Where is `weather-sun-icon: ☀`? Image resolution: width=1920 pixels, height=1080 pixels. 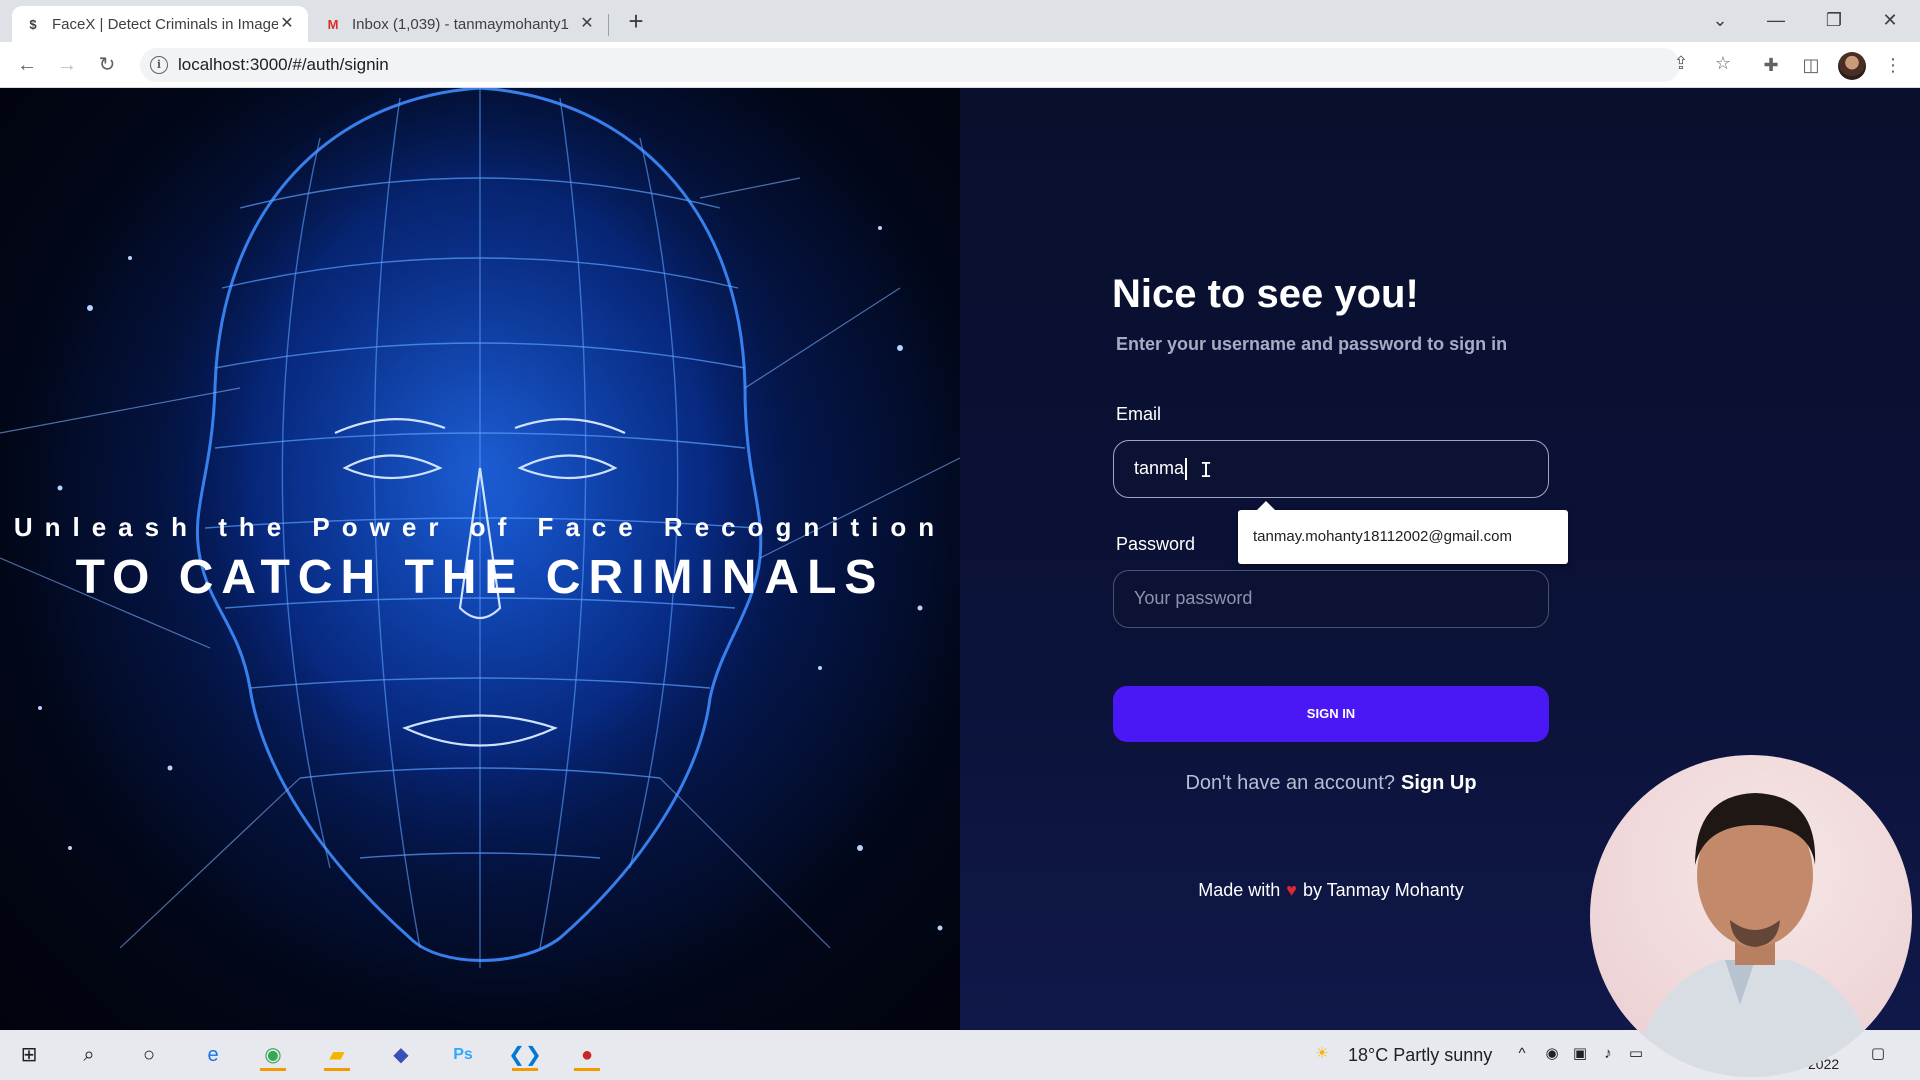
weather-sun-icon: ☀ is located at coordinates (1322, 1053).